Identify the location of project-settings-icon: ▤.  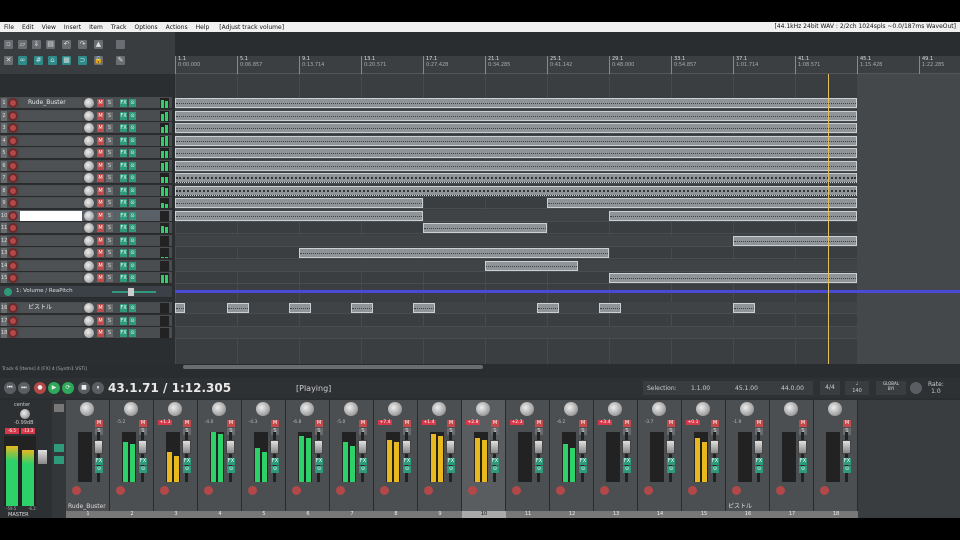
(50, 44).